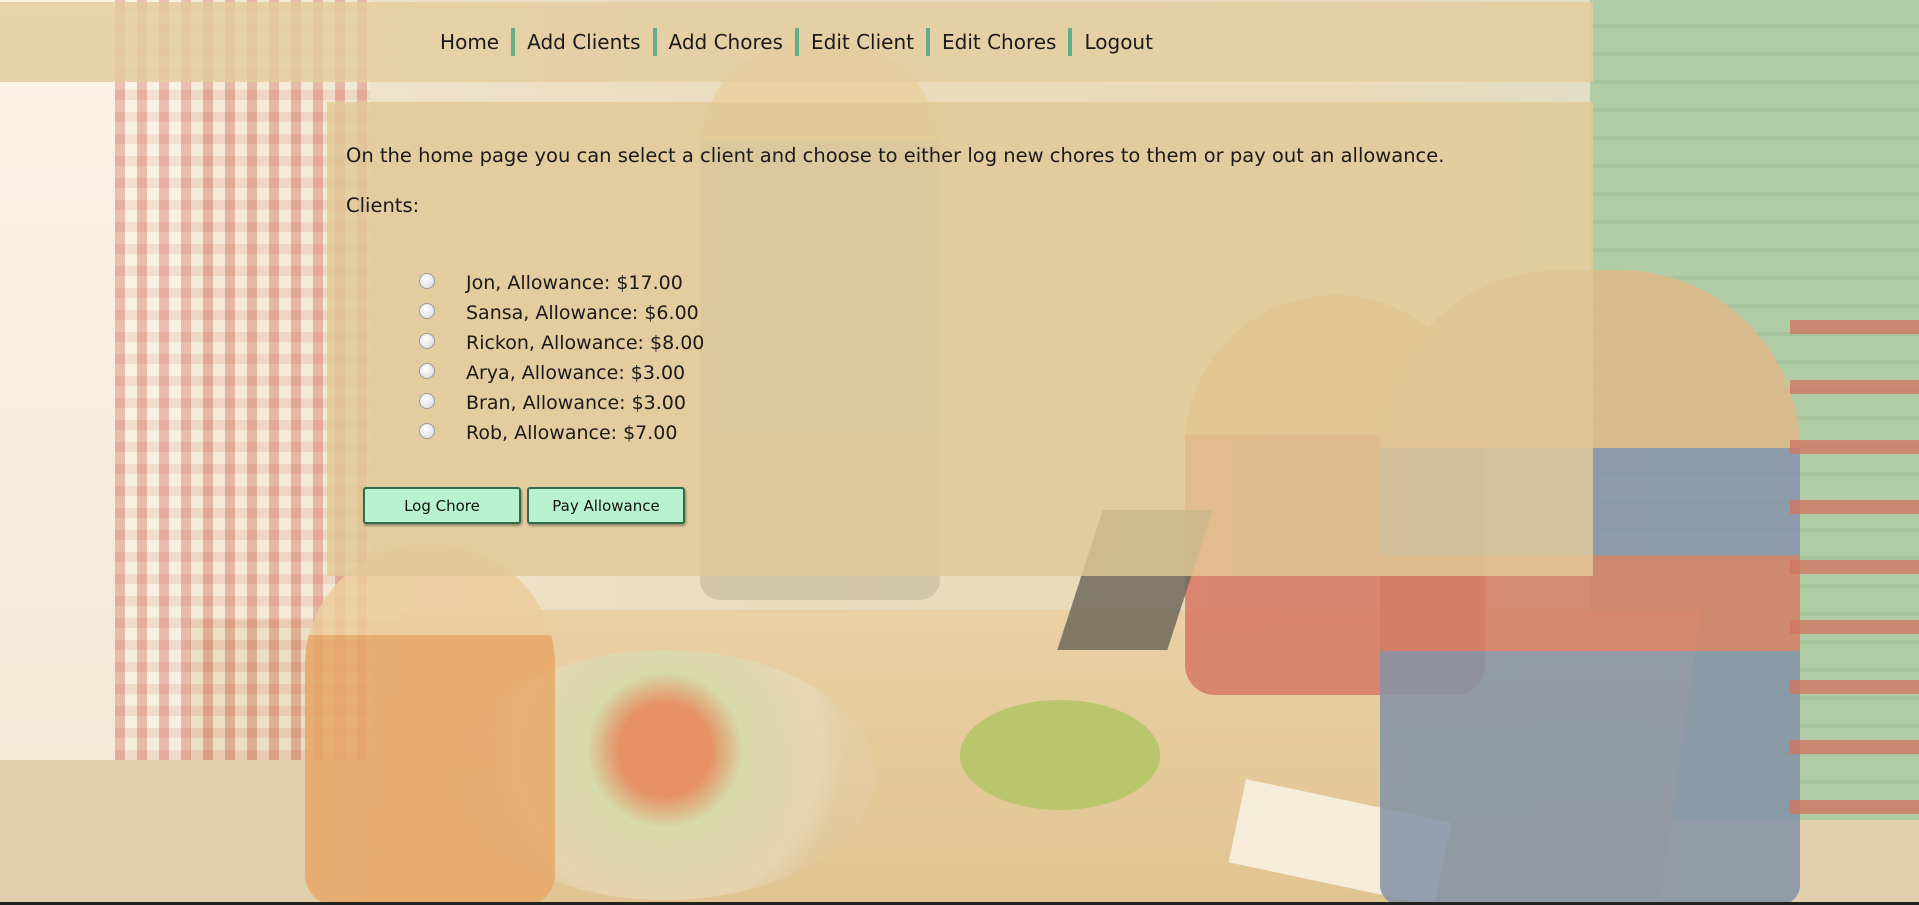 The height and width of the screenshot is (905, 1919). I want to click on client-label: Sansa, Allowance: $6.00, so click(582, 313).